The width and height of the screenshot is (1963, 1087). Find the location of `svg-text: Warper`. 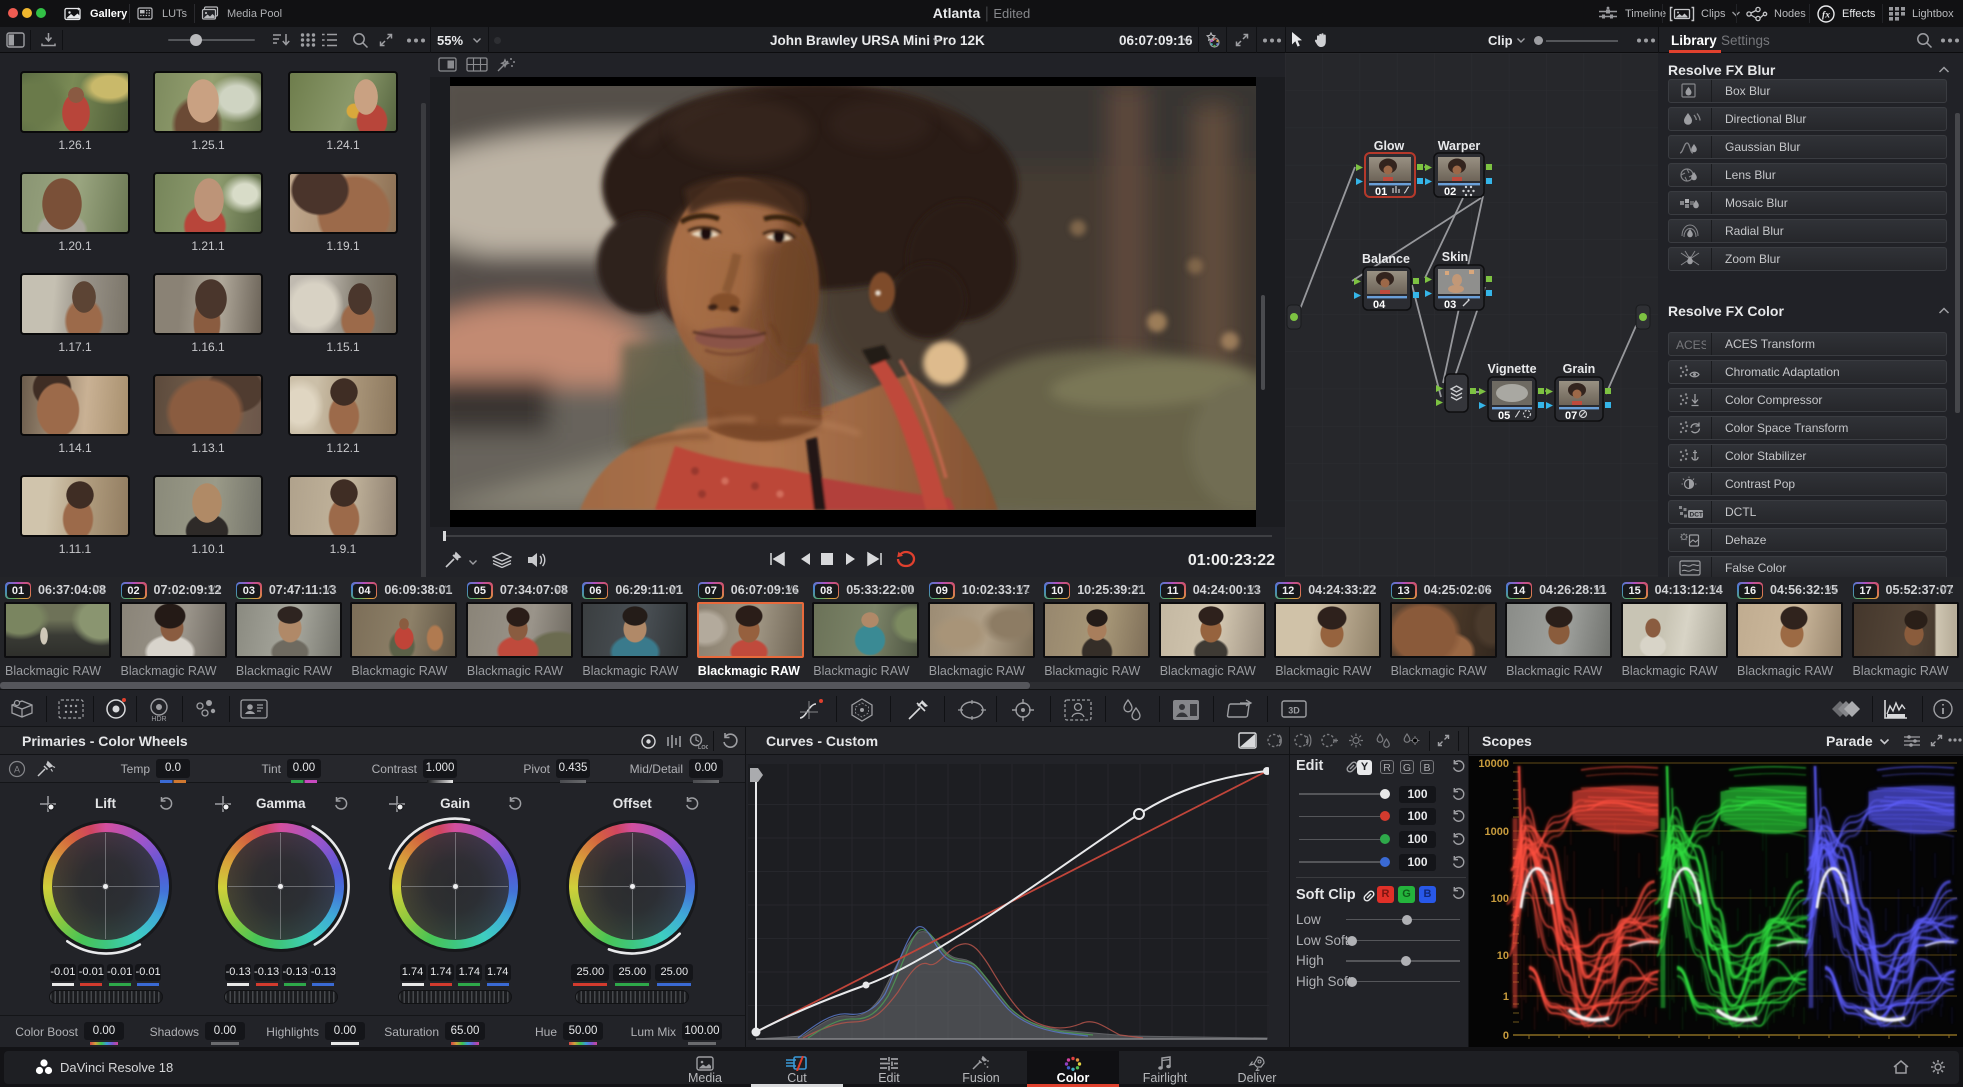

svg-text: Warper is located at coordinates (1459, 146).